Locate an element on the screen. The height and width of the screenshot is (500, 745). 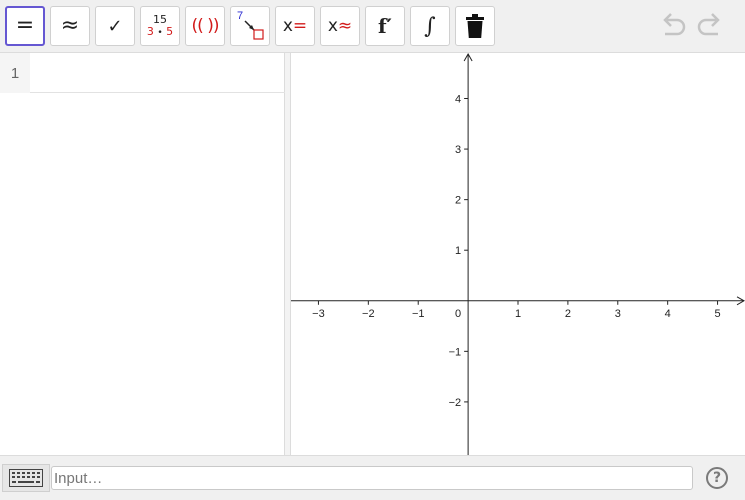
expand-button: (( )) is located at coordinates (205, 26).